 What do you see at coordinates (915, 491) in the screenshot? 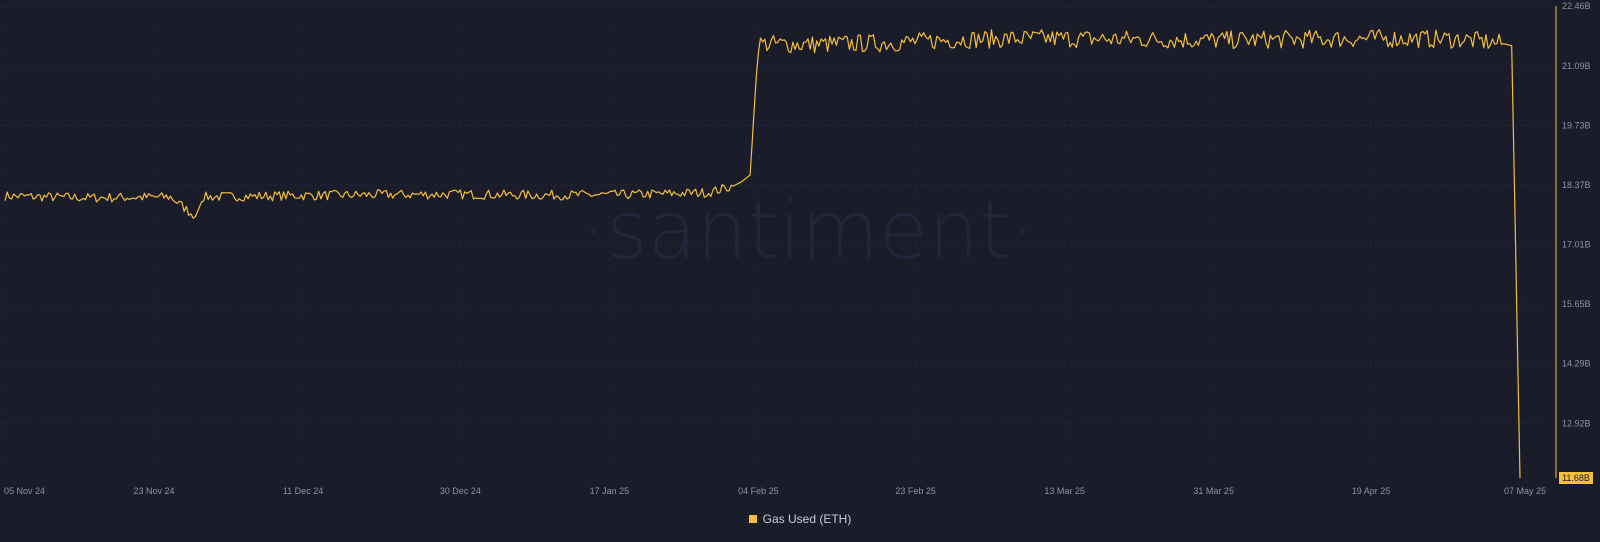
I see `x-tick-label: 23 Feb 25` at bounding box center [915, 491].